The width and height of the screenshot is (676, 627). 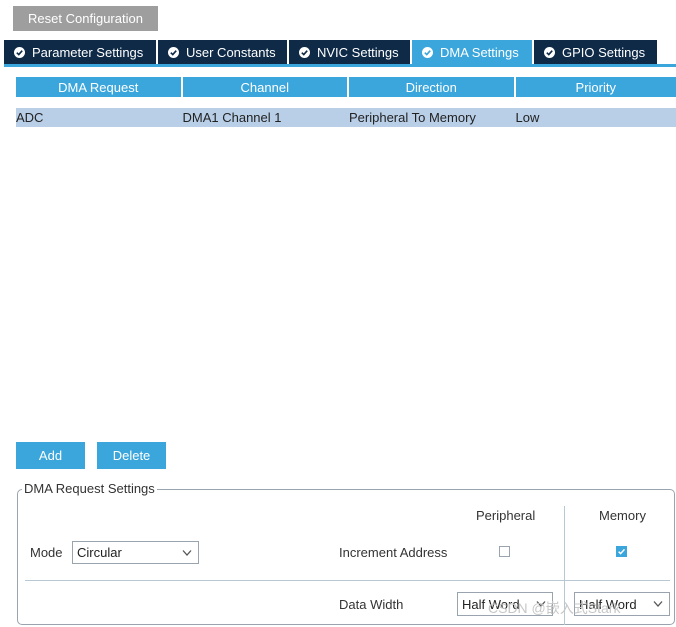 I want to click on data-width-label: Data Width, so click(x=371, y=604).